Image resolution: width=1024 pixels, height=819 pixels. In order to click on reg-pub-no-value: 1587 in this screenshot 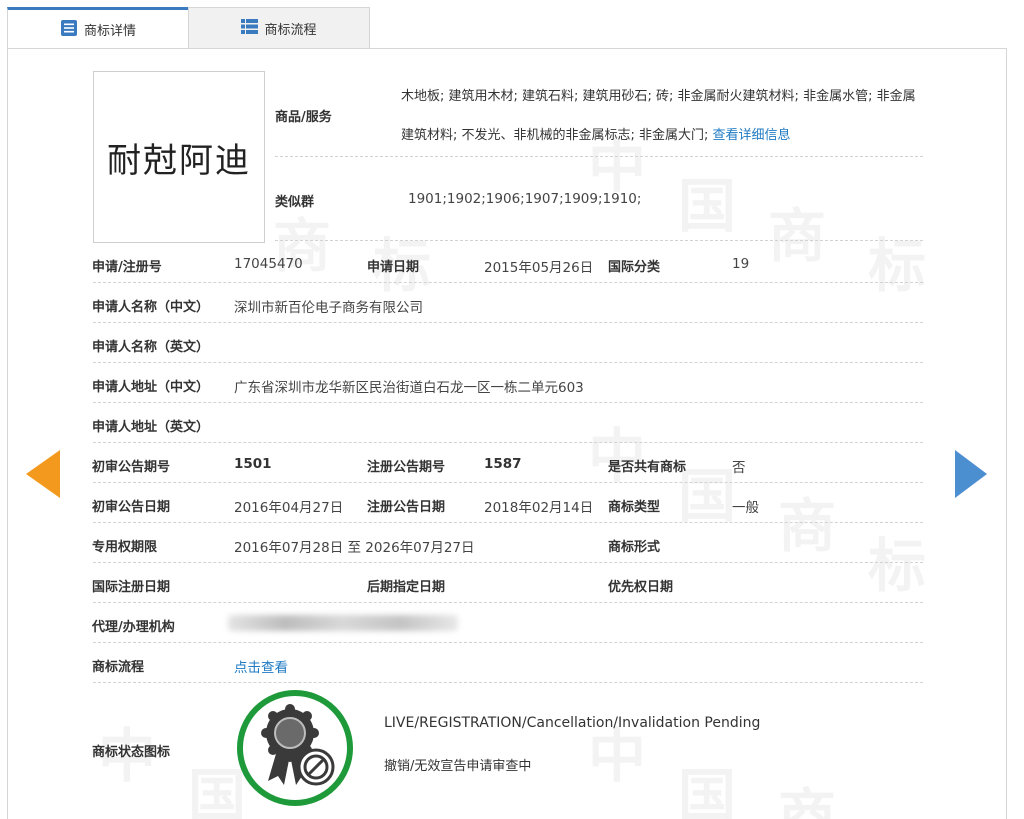, I will do `click(503, 464)`.